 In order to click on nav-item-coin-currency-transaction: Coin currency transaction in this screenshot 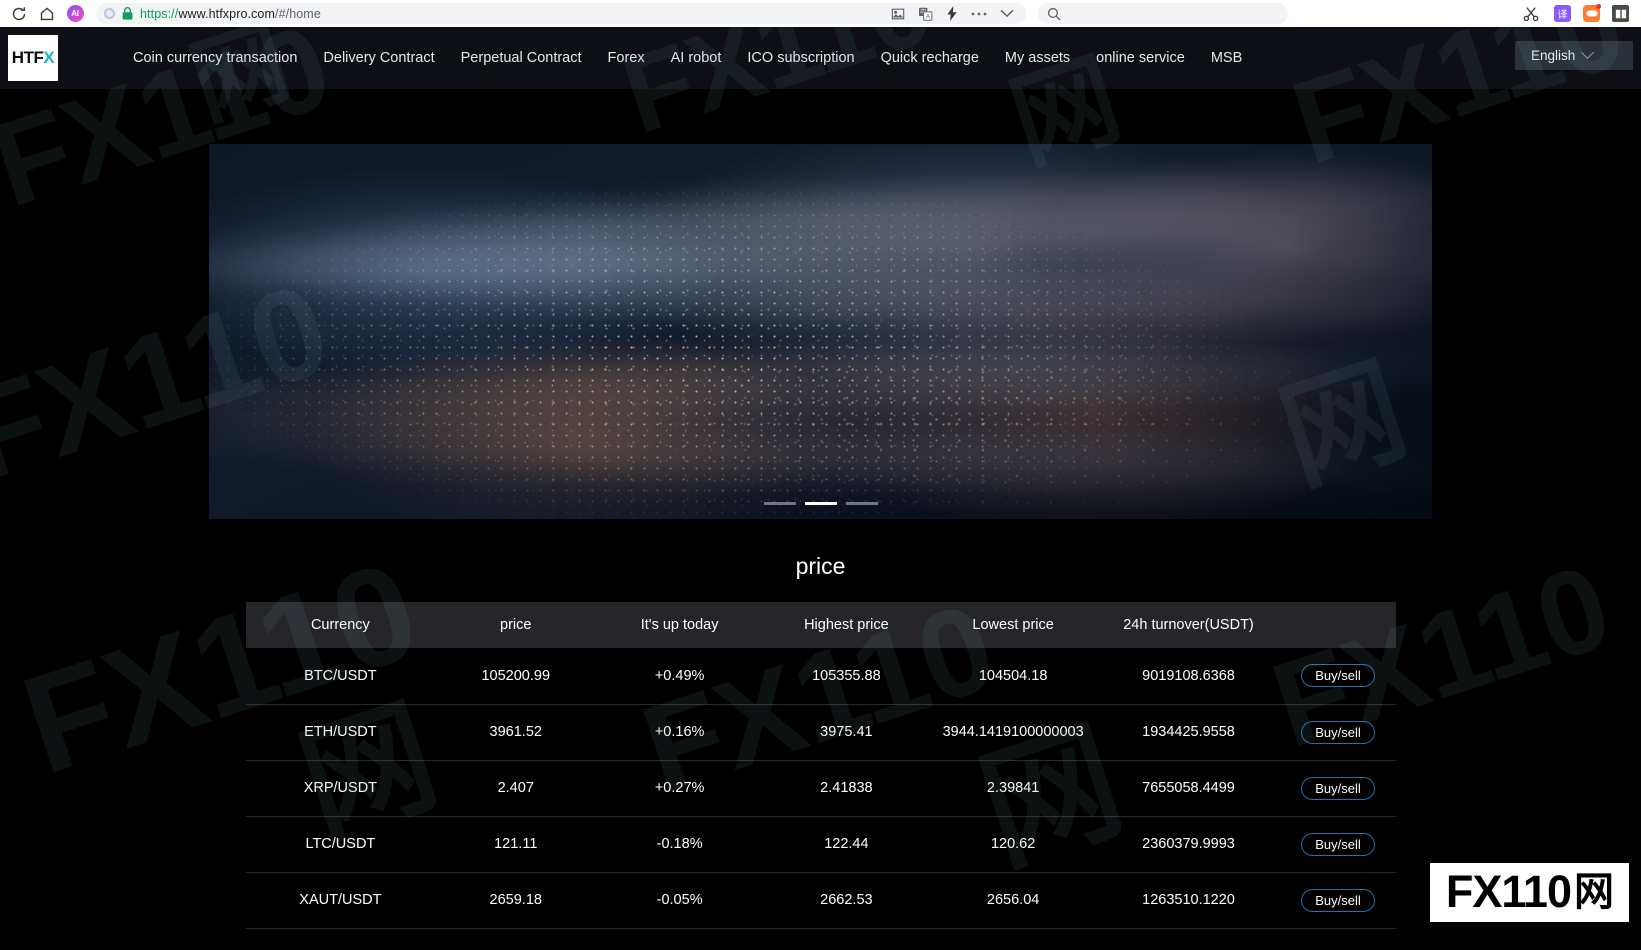, I will do `click(215, 58)`.